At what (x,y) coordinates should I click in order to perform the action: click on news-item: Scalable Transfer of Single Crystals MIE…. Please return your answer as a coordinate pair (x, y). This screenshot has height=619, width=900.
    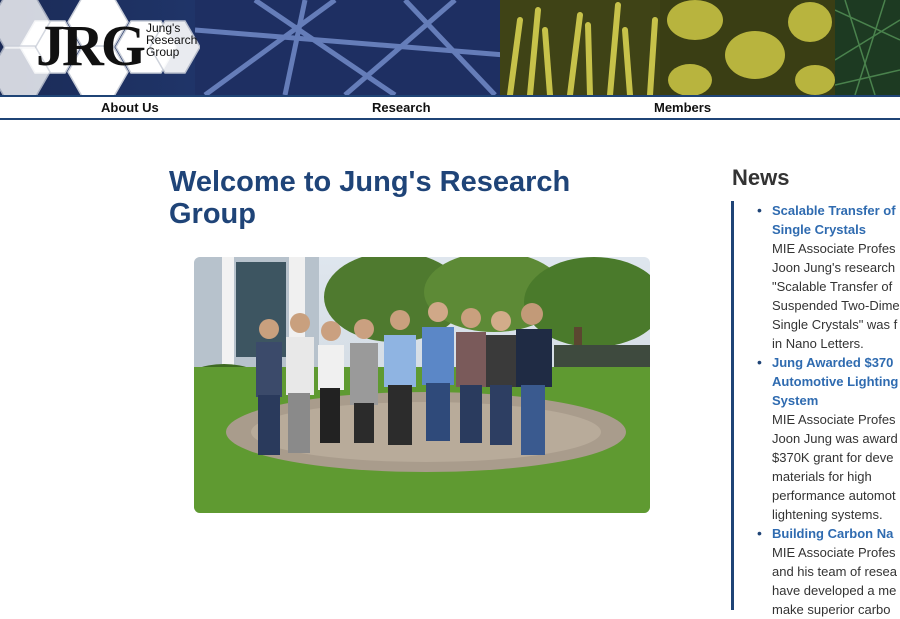
    Looking at the image, I should click on (827, 277).